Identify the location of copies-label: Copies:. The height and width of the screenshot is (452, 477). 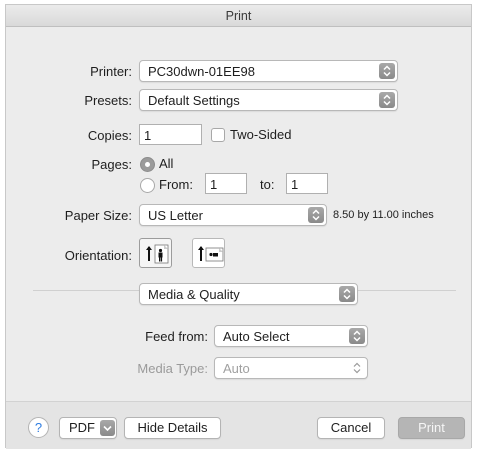
(109, 135).